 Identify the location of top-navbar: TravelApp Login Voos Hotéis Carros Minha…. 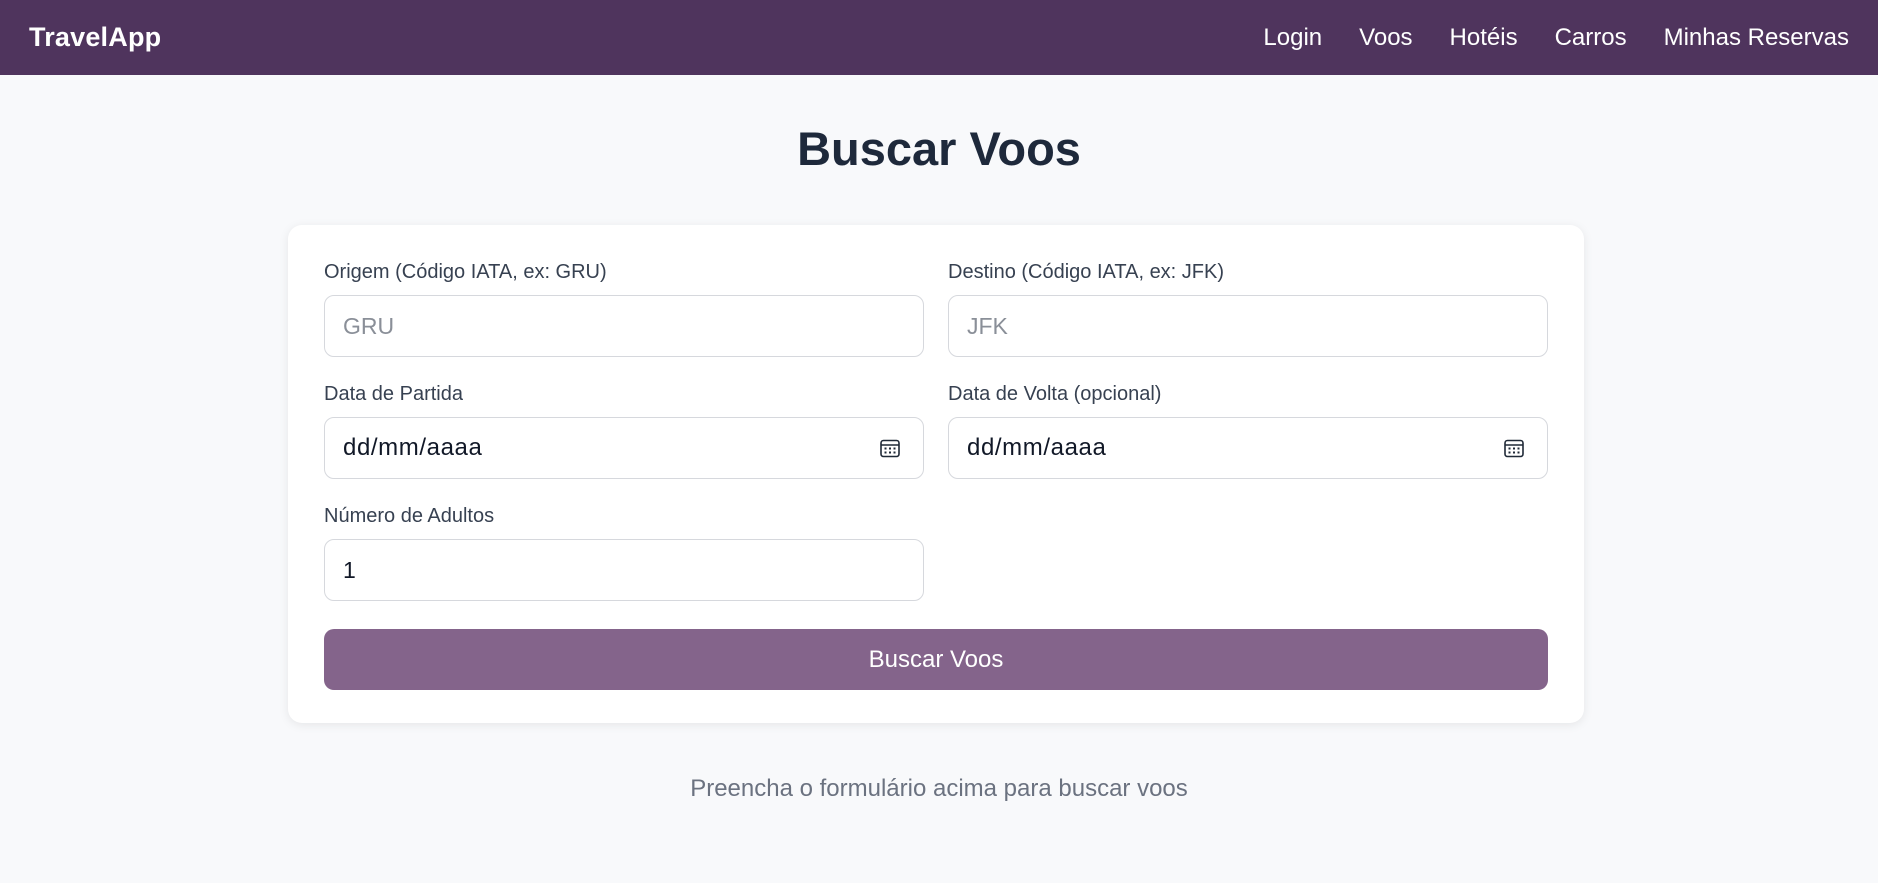
(939, 37).